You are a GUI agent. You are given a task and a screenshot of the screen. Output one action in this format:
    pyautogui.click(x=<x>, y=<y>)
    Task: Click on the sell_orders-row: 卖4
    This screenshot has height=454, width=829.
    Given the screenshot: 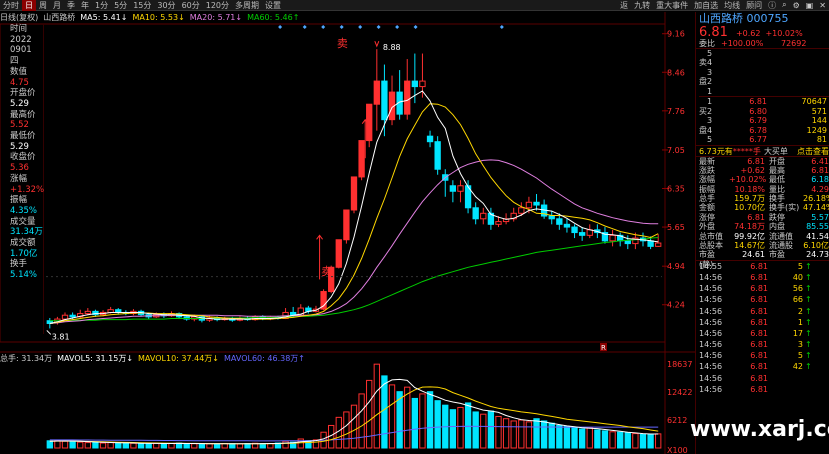 What is the action you would take?
    pyautogui.click(x=764, y=63)
    